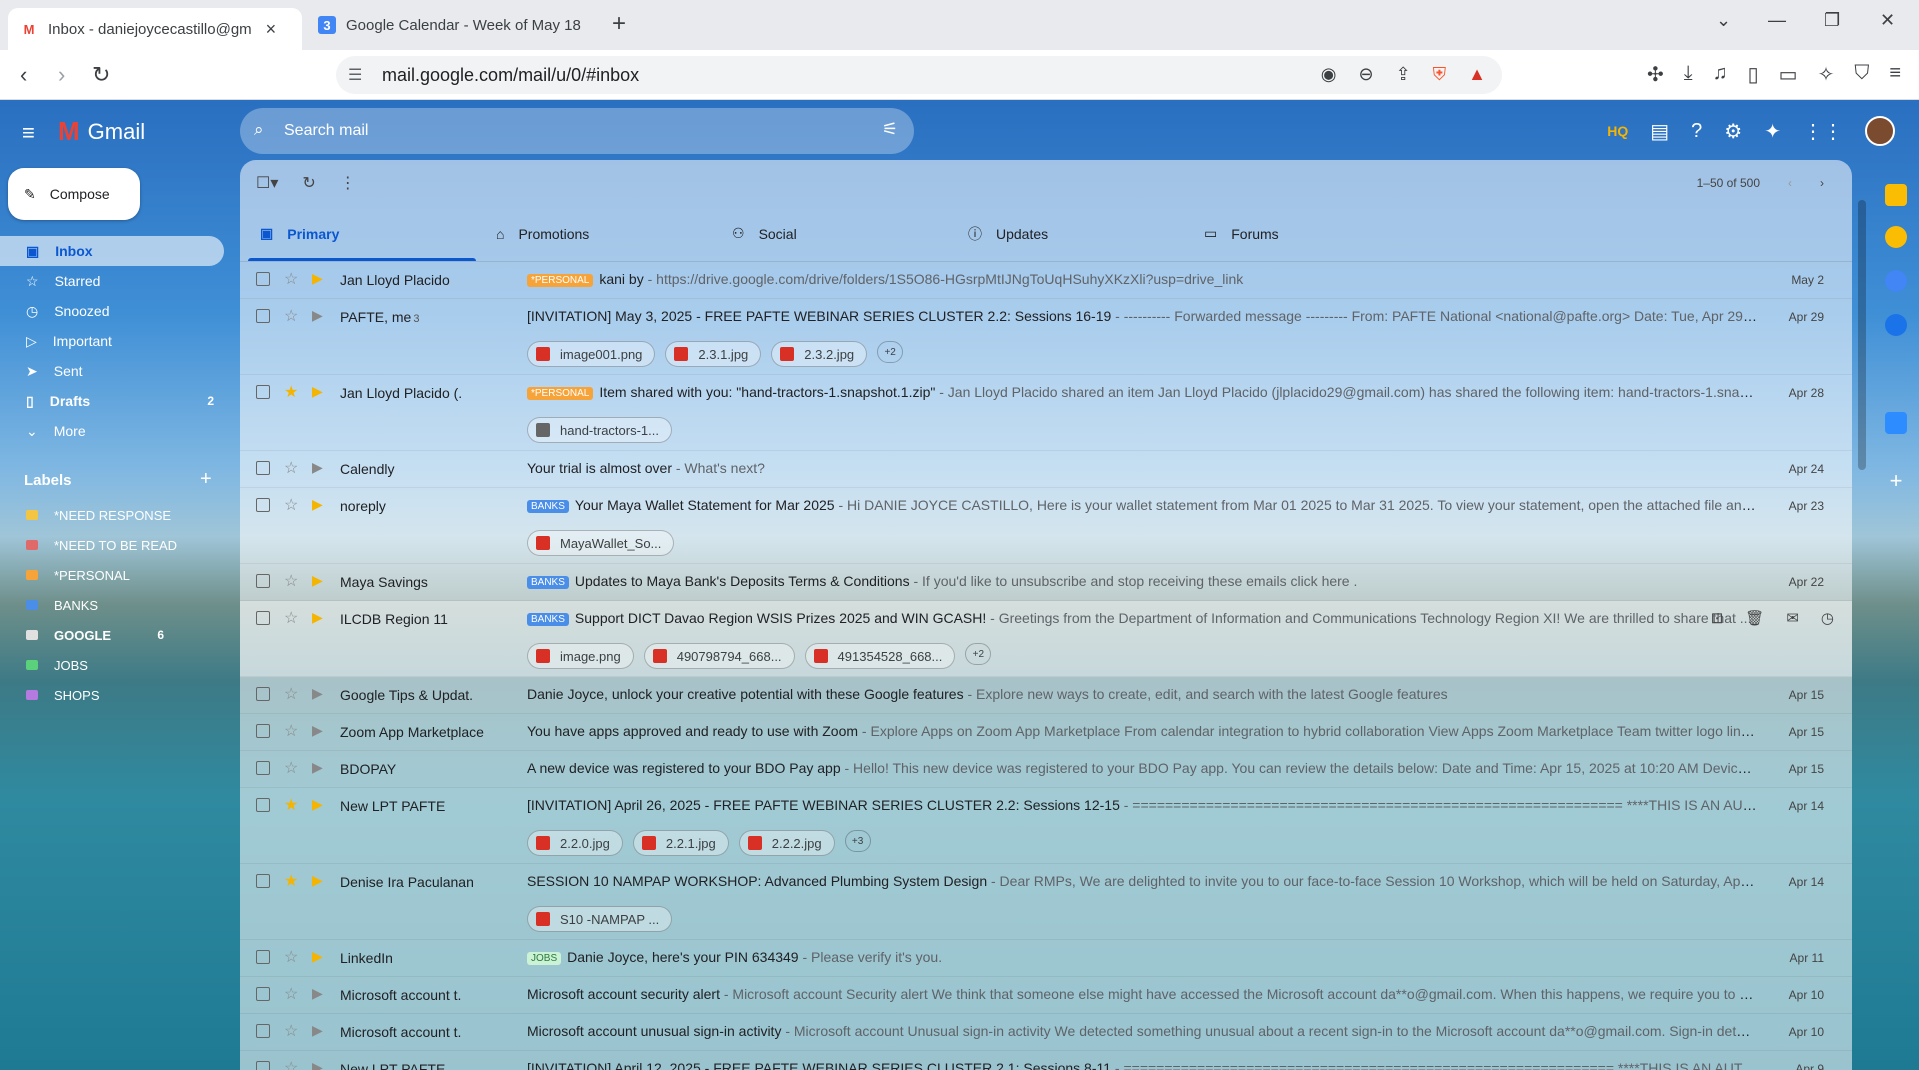 Image resolution: width=1919 pixels, height=1070 pixels. I want to click on tasks-icon, so click(1896, 281).